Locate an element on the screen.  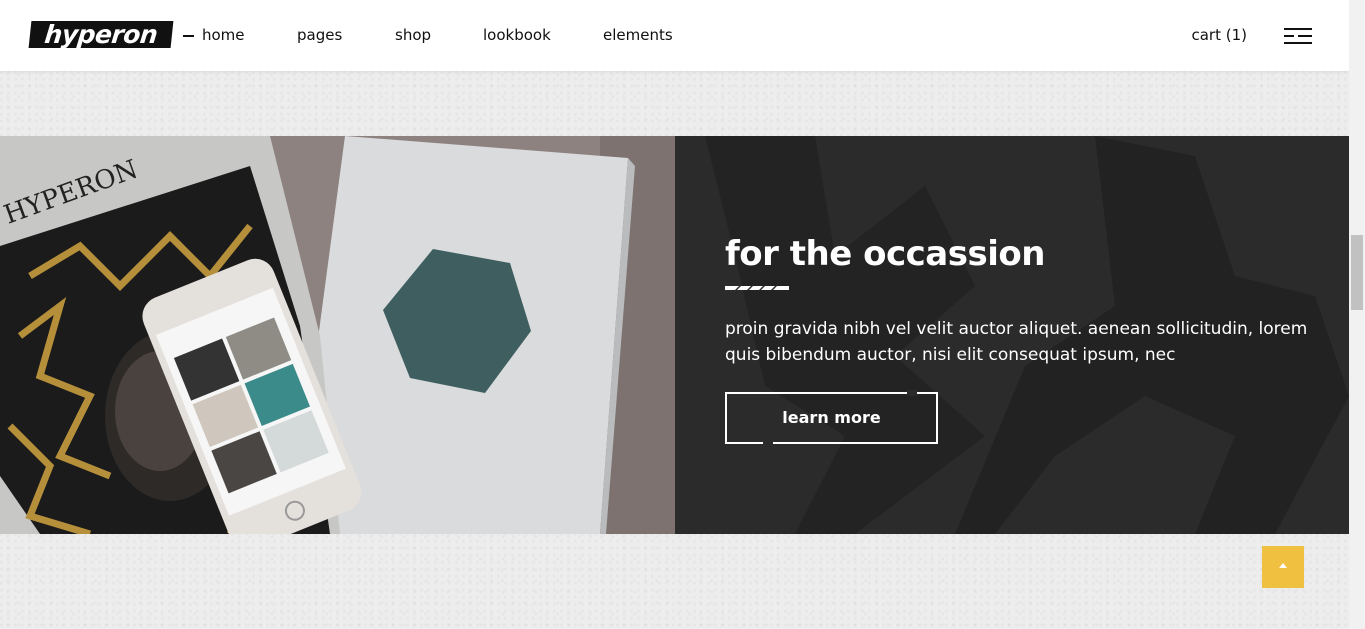
nav-item-elements: elements is located at coordinates (638, 35).